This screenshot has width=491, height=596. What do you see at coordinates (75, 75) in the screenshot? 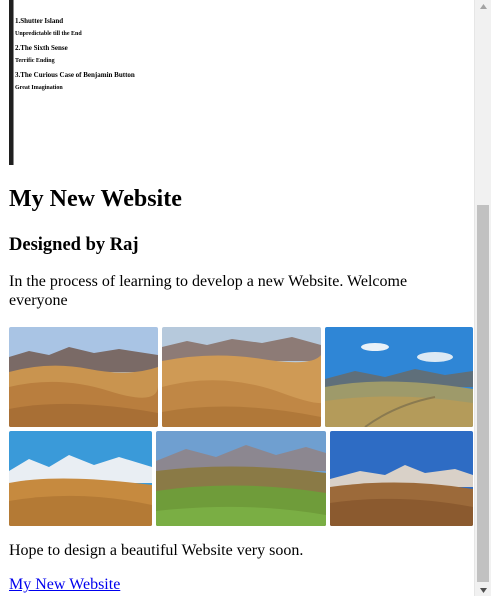
I see `movie-title: 3.The Curious Case of Benjamin Button` at bounding box center [75, 75].